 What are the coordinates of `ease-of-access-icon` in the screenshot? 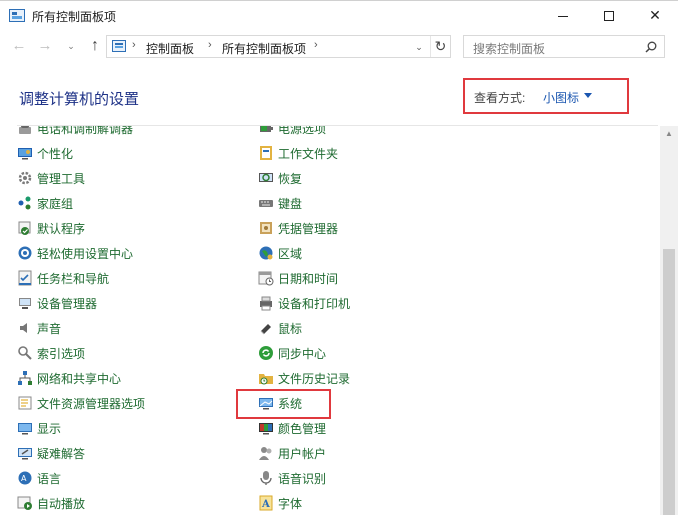 It's located at (25, 253).